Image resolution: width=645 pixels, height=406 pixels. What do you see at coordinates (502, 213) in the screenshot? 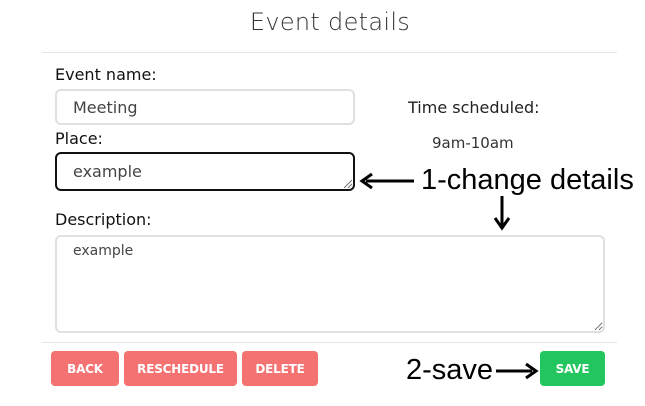
I see `arrow-down-icon` at bounding box center [502, 213].